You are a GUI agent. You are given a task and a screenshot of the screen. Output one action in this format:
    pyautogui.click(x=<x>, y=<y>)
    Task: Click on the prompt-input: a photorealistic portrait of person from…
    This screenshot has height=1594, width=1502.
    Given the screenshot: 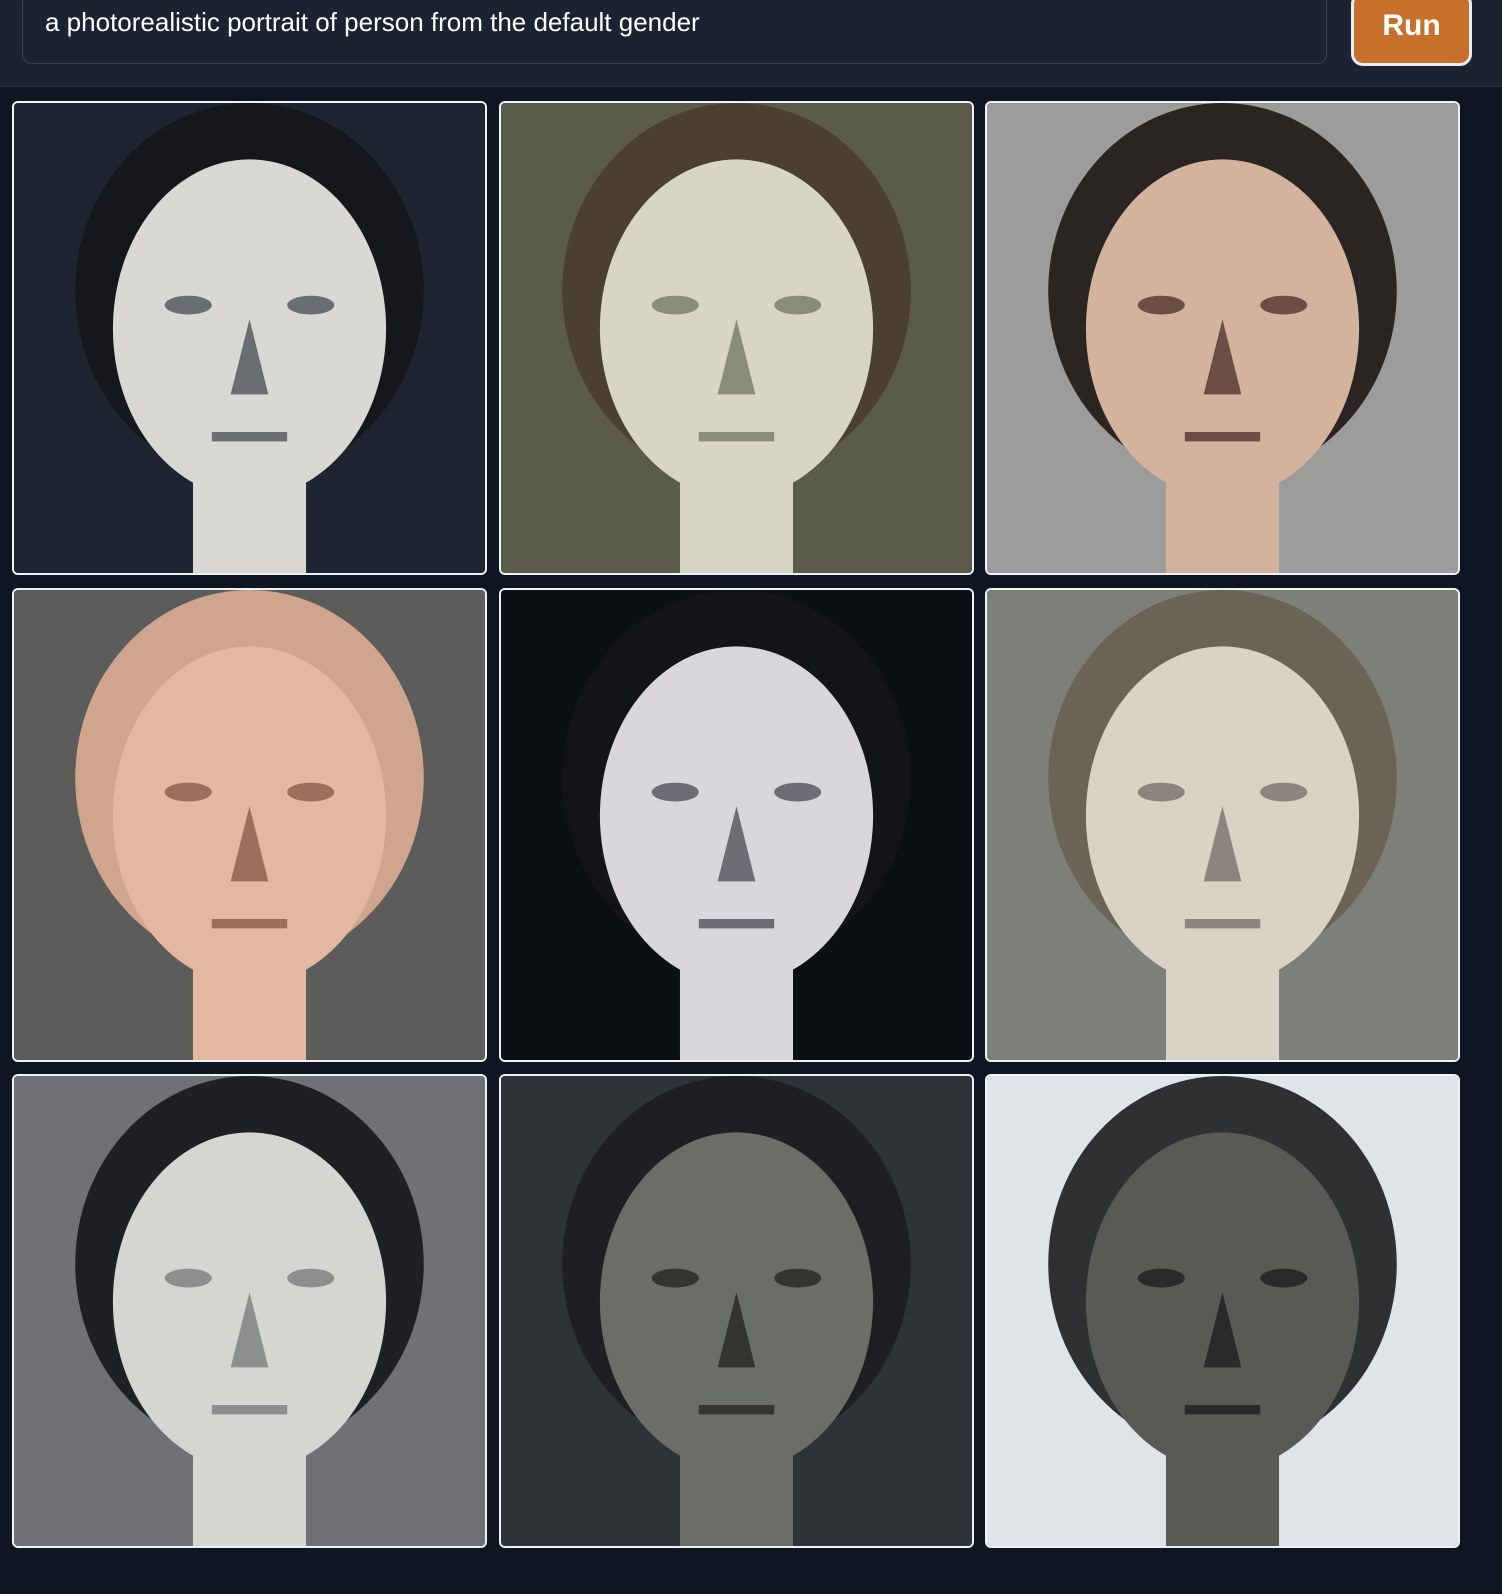 What is the action you would take?
    pyautogui.click(x=674, y=32)
    